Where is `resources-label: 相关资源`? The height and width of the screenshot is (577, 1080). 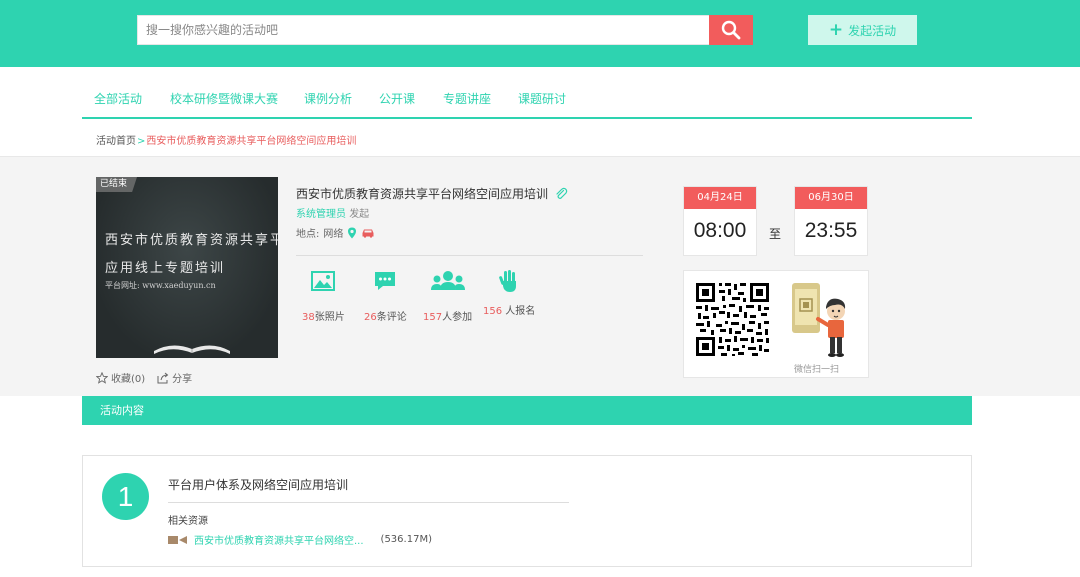
resources-label: 相关资源 is located at coordinates (188, 521).